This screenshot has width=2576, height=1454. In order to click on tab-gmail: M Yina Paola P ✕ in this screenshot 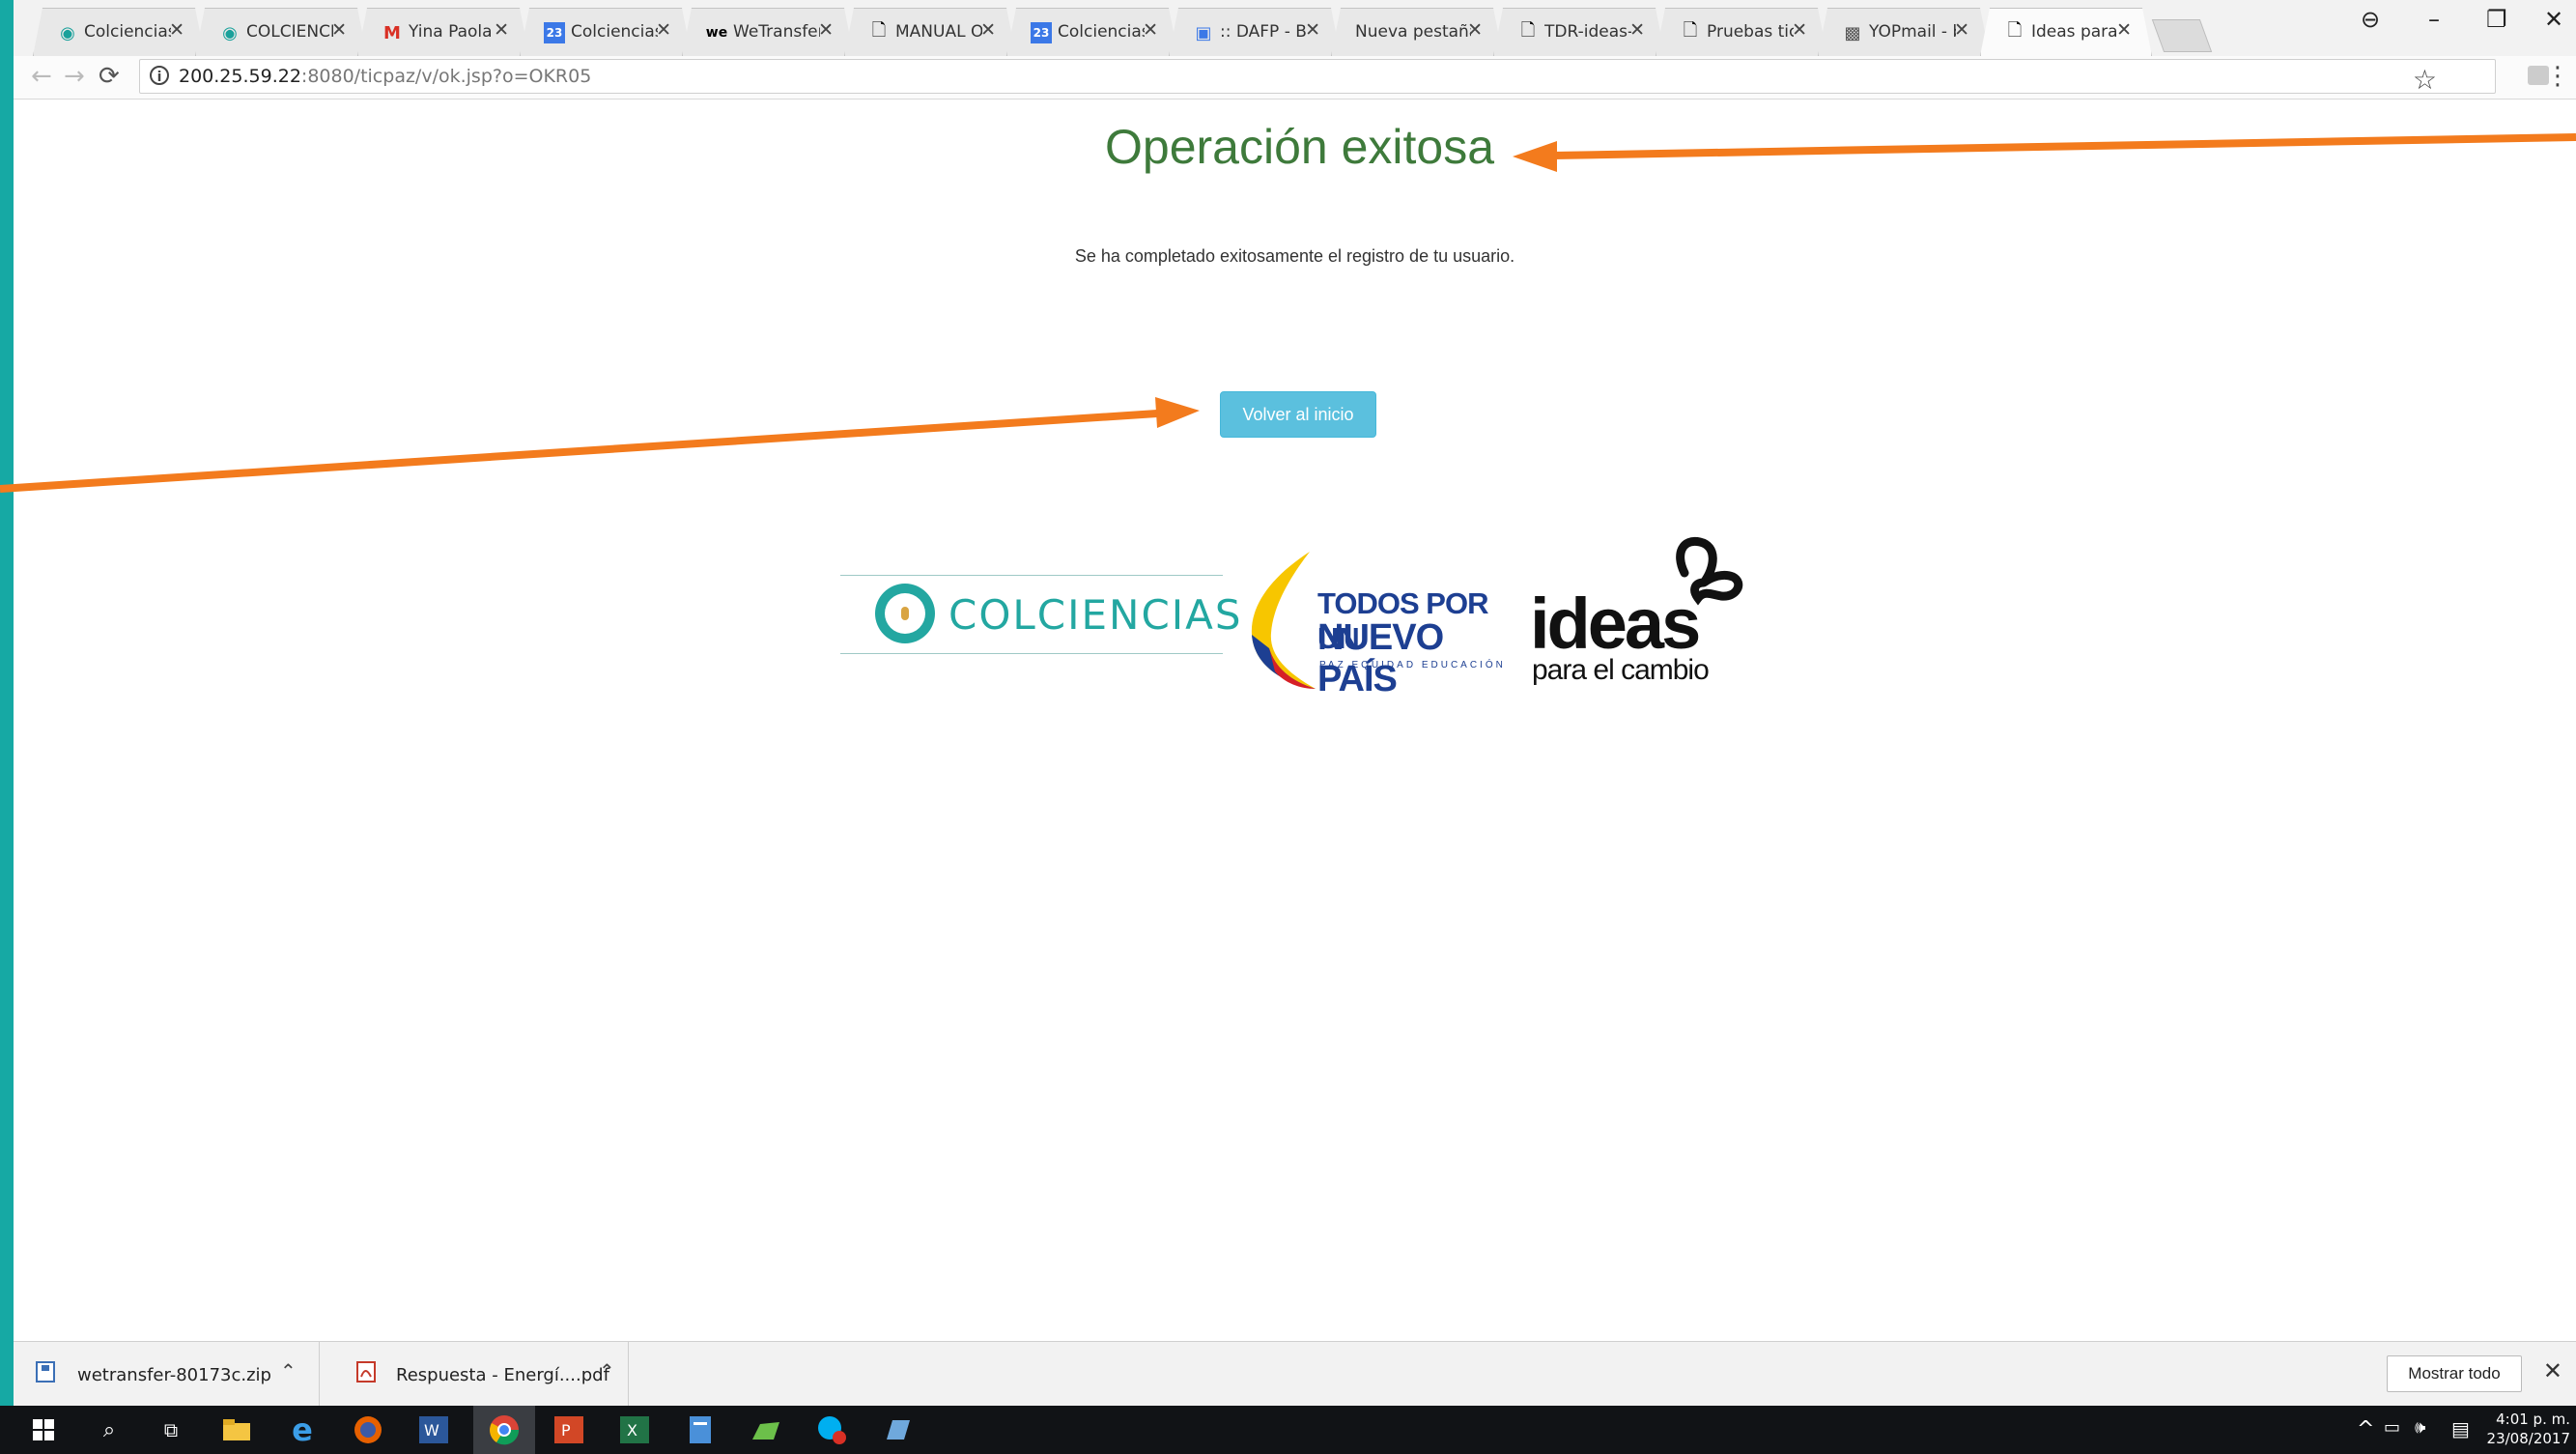, I will do `click(443, 32)`.